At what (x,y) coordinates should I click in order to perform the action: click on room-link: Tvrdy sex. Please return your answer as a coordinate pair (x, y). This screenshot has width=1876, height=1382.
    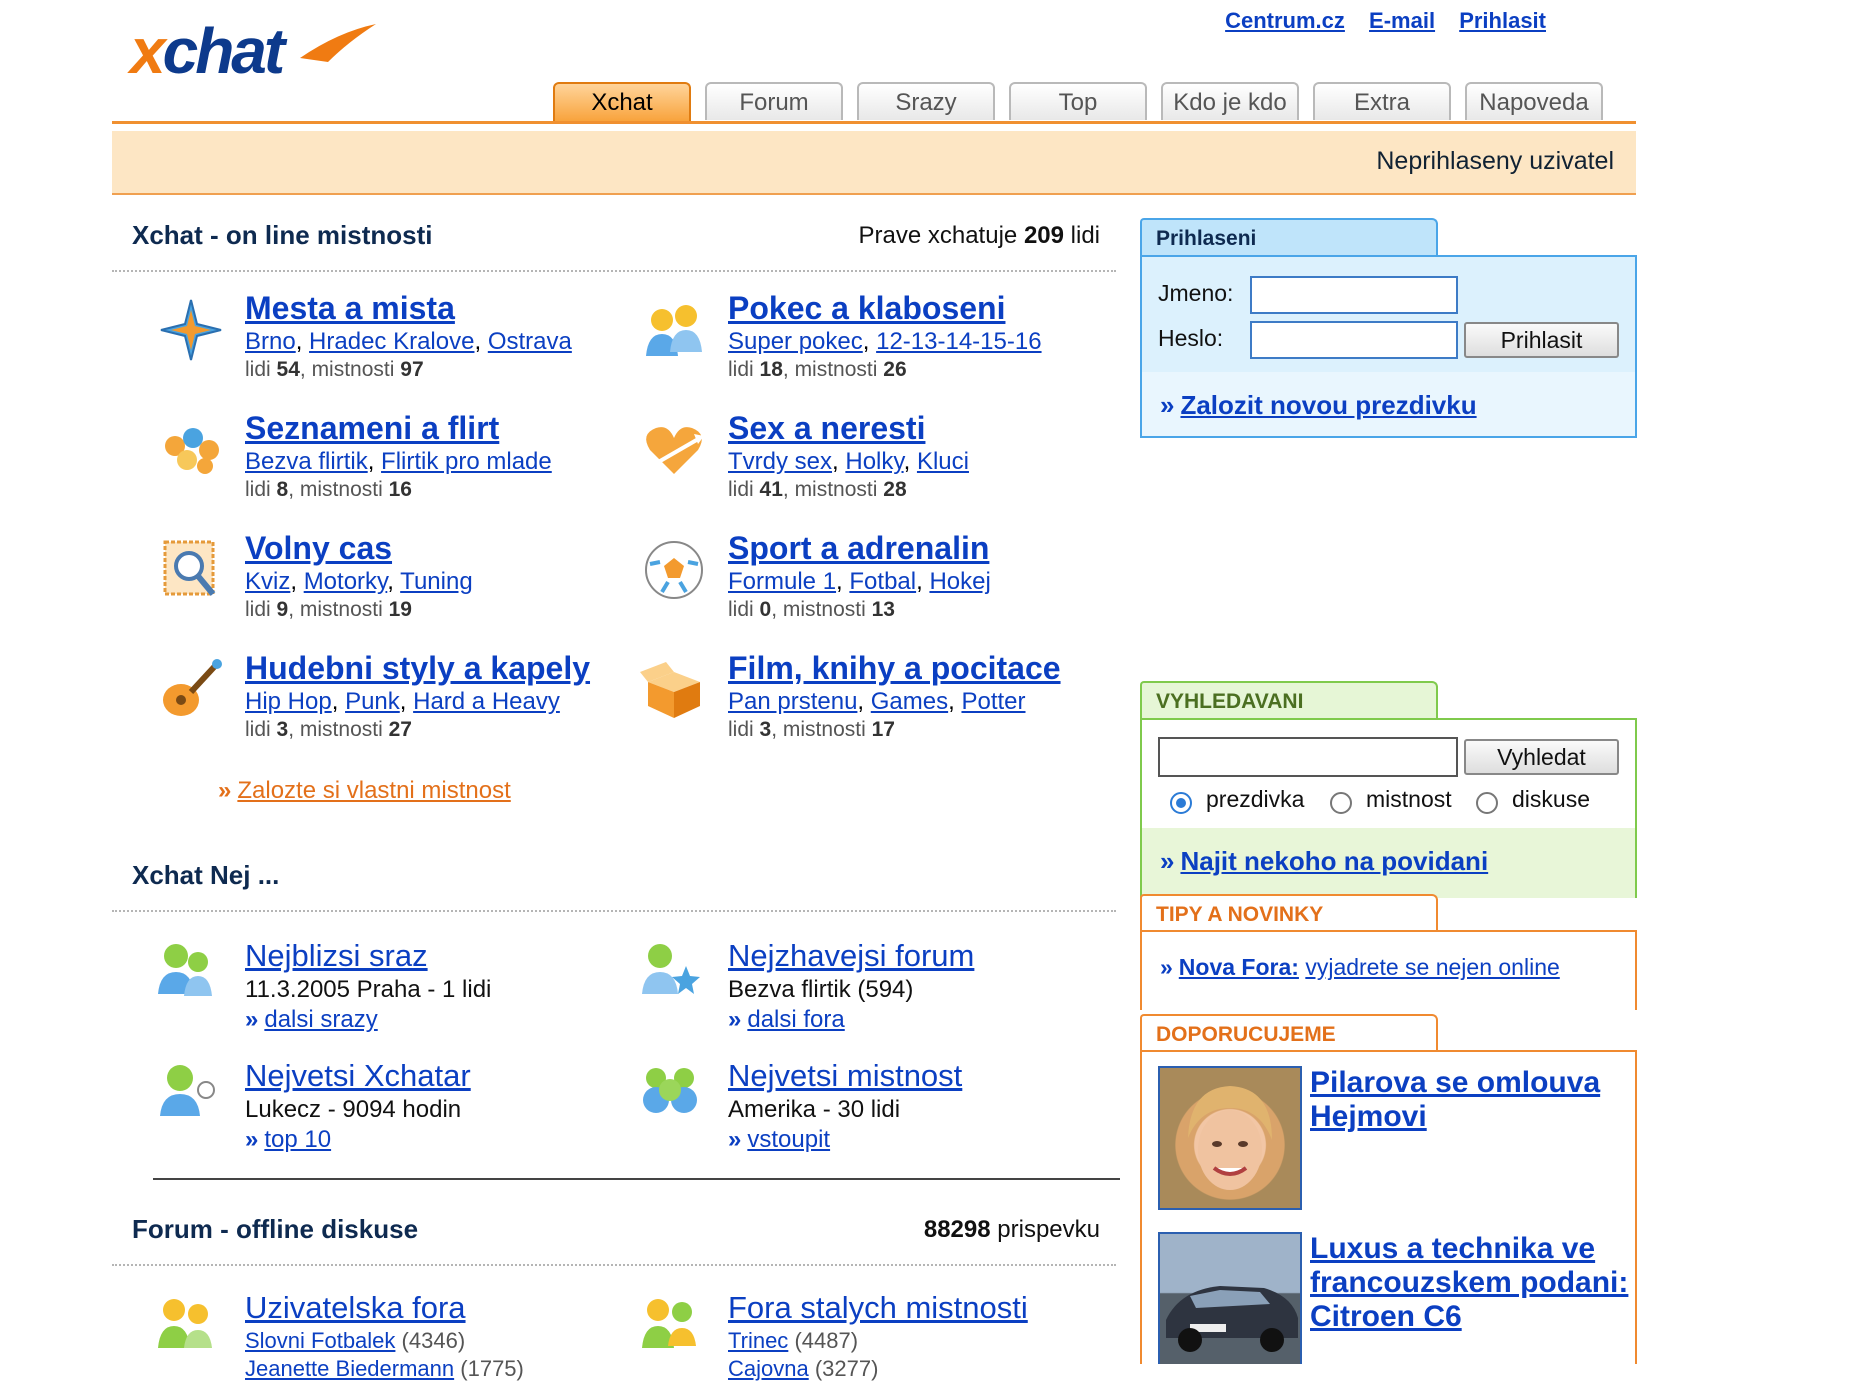
    Looking at the image, I should click on (780, 461).